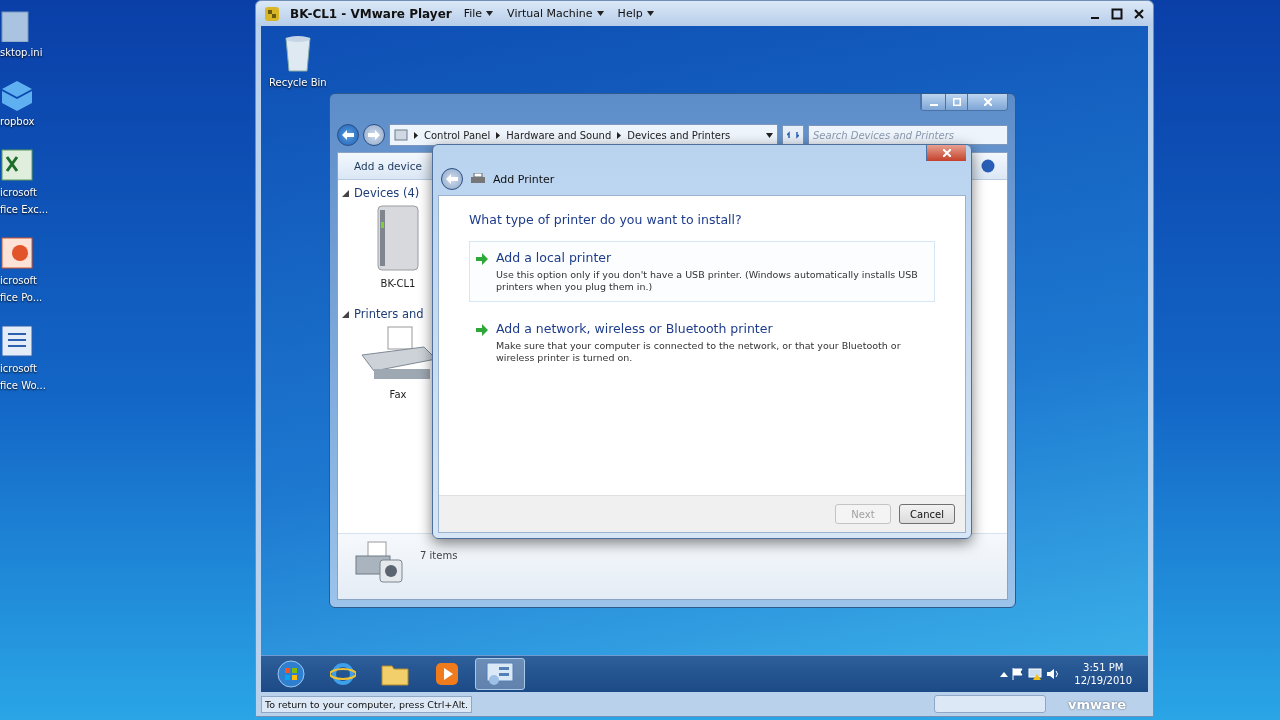  I want to click on group-heading: Devices (4), so click(387, 193).